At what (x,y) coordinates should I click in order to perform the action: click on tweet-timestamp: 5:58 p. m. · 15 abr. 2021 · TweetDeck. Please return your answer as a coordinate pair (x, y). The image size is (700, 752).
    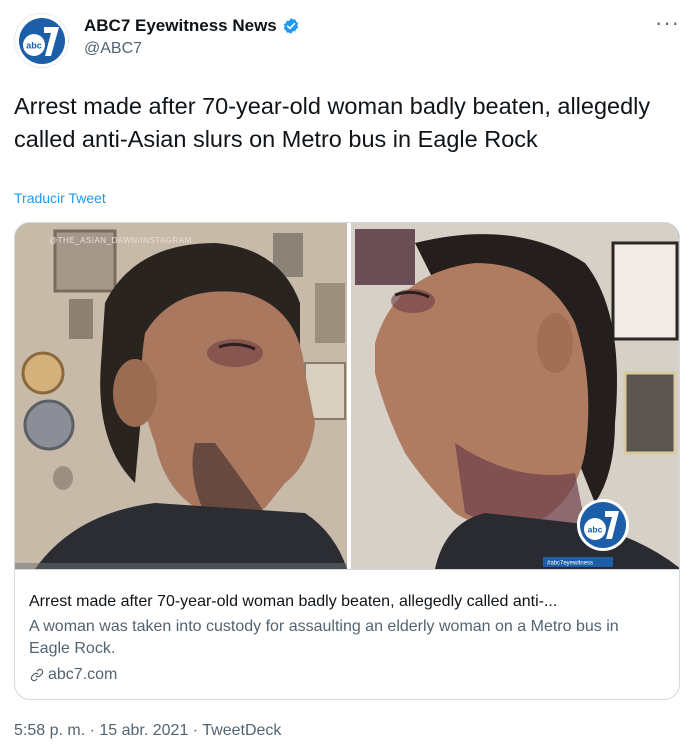
    Looking at the image, I should click on (147, 731).